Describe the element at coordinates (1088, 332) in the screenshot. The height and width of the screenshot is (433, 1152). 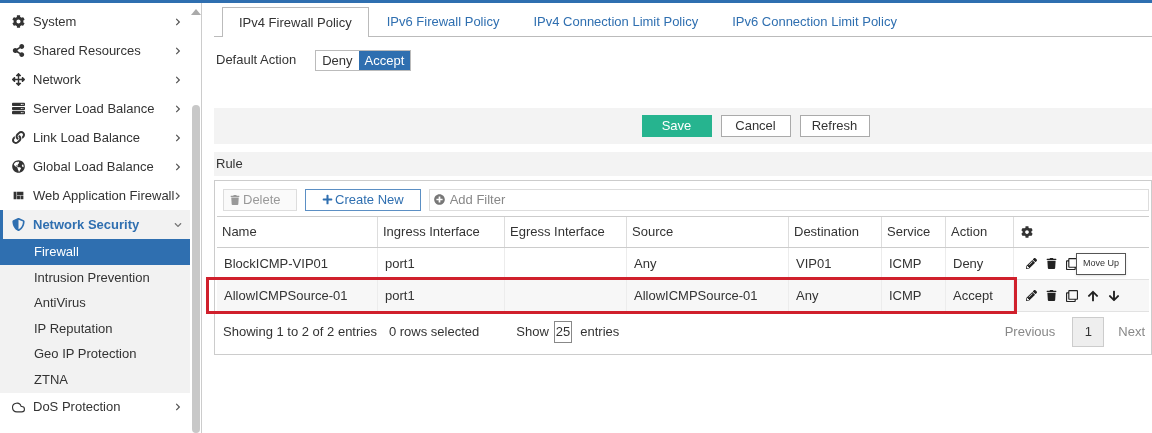
I see `page-button: 1` at that location.